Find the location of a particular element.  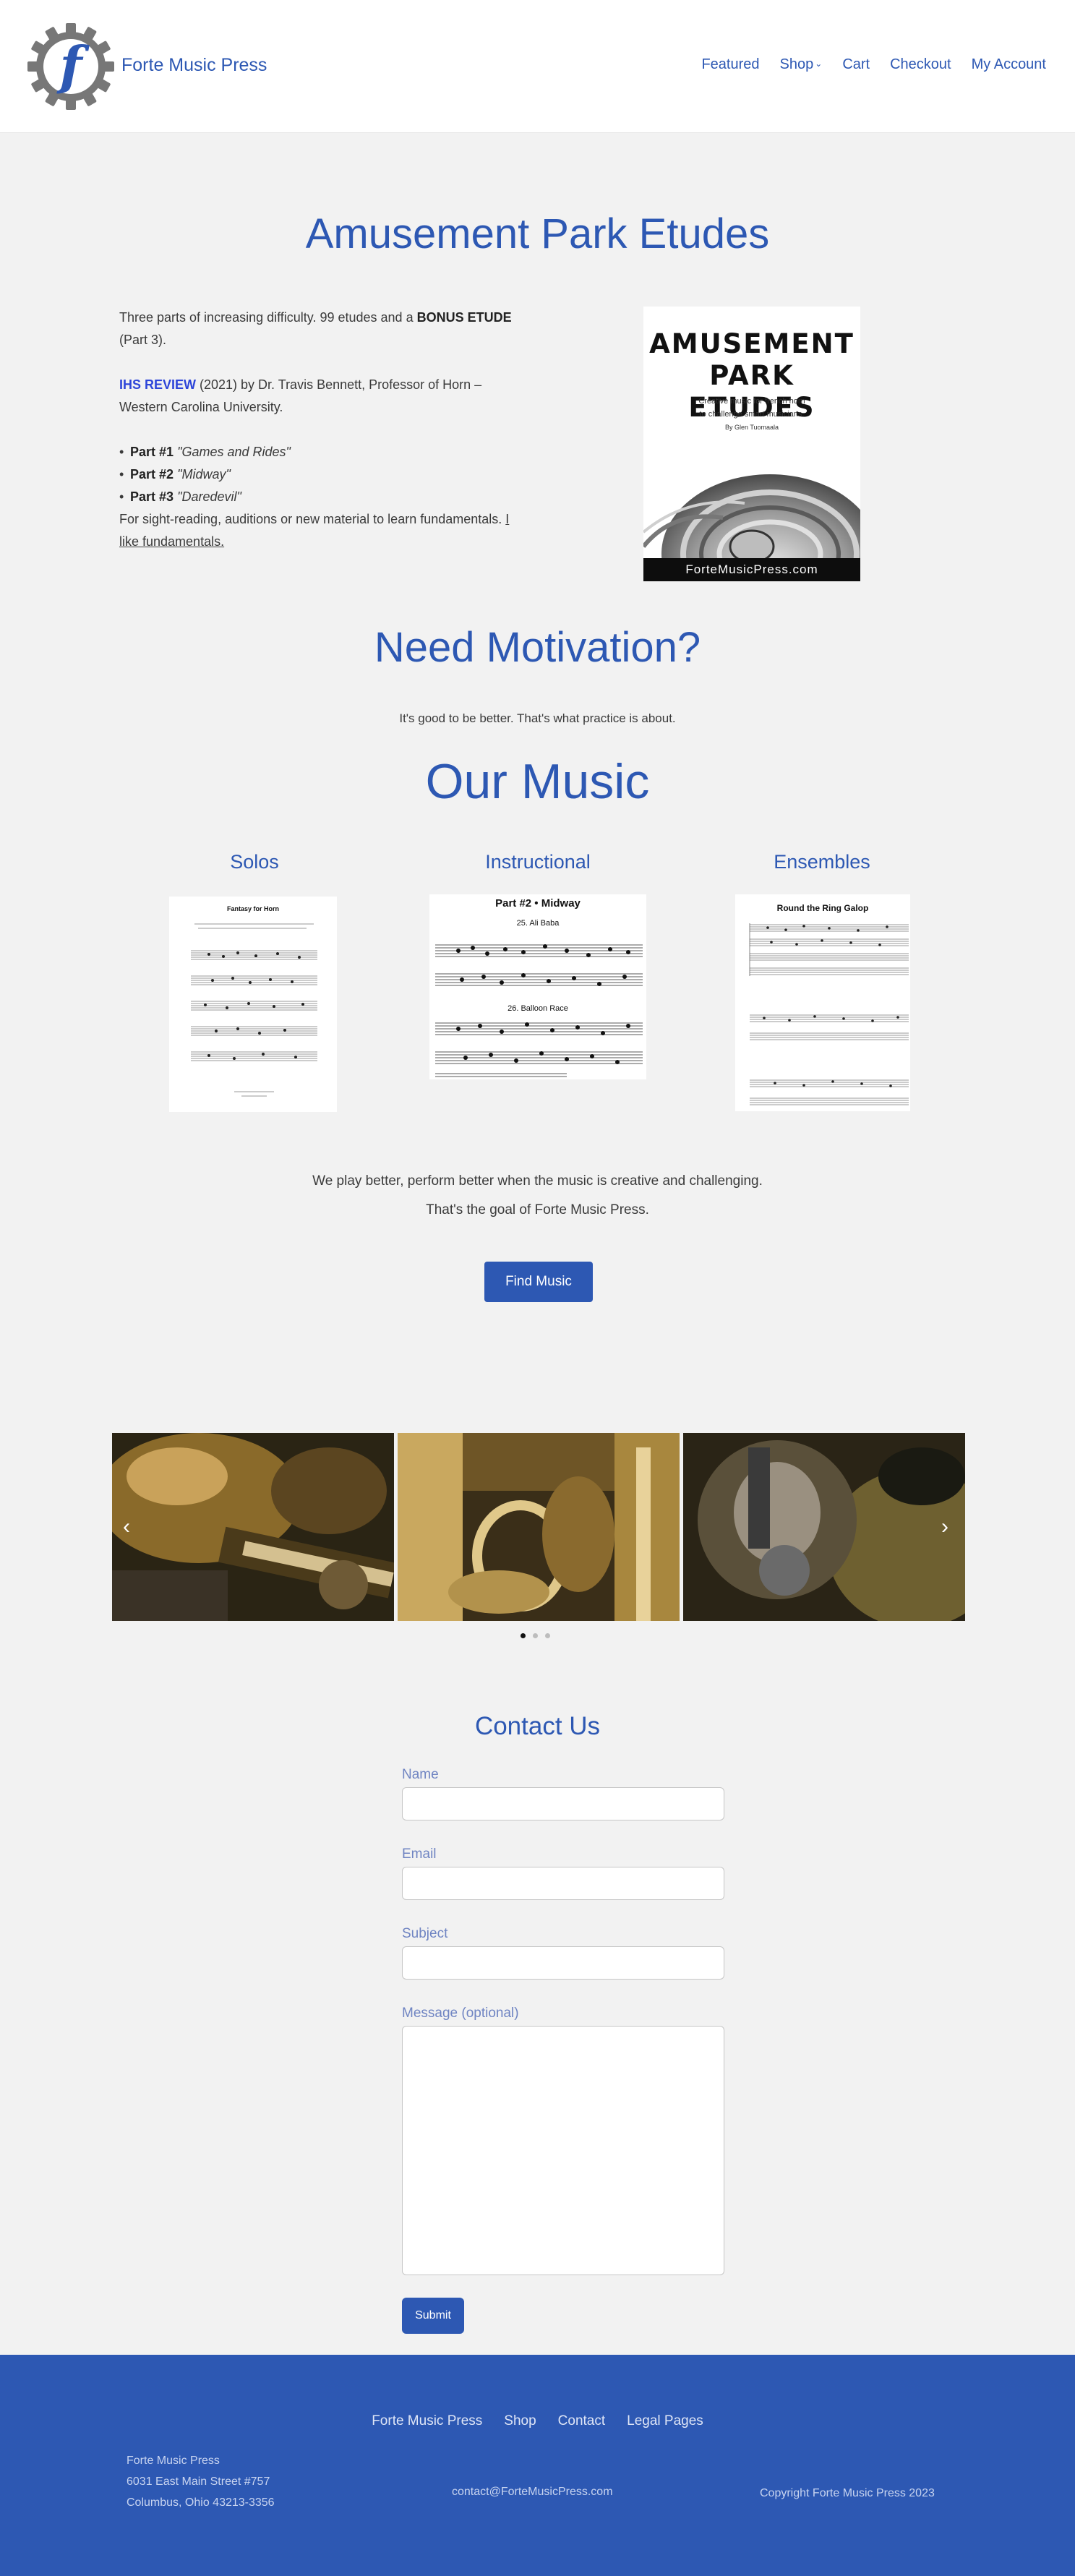

nav-shop-label: Shop is located at coordinates (796, 64).